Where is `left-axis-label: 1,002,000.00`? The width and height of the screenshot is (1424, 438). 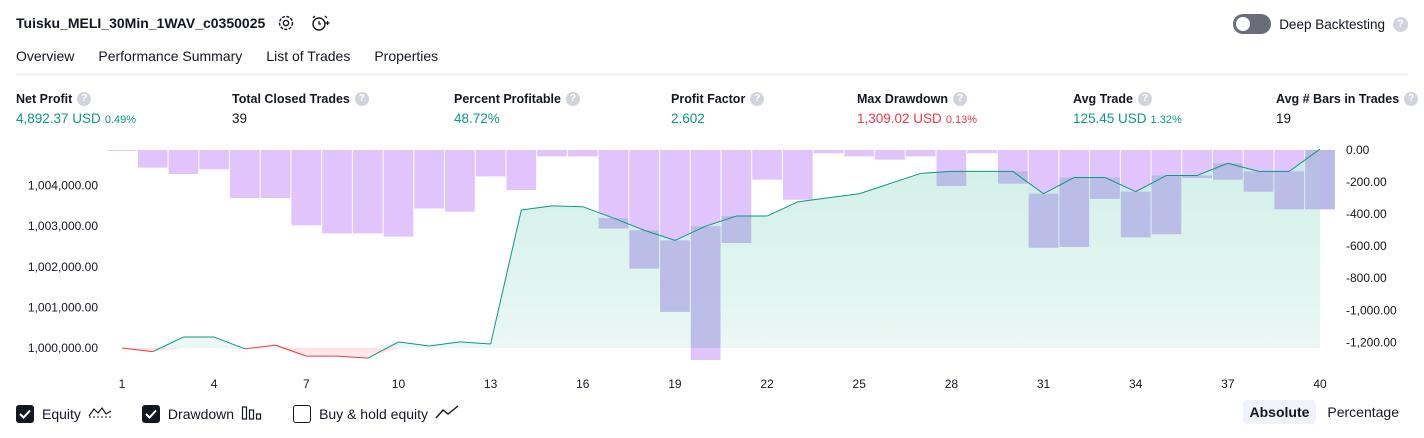
left-axis-label: 1,002,000.00 is located at coordinates (63, 267).